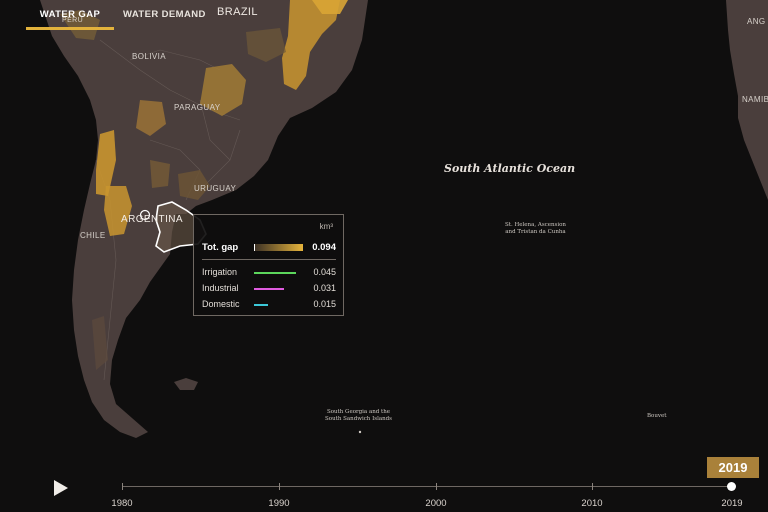 Image resolution: width=768 pixels, height=512 pixels. Describe the element at coordinates (278, 247) in the screenshot. I see `total-gap-bar` at that location.